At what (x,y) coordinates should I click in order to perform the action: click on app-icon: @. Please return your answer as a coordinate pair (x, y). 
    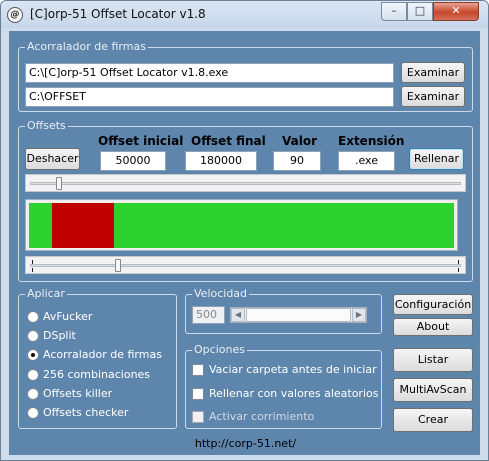
    Looking at the image, I should click on (15, 15).